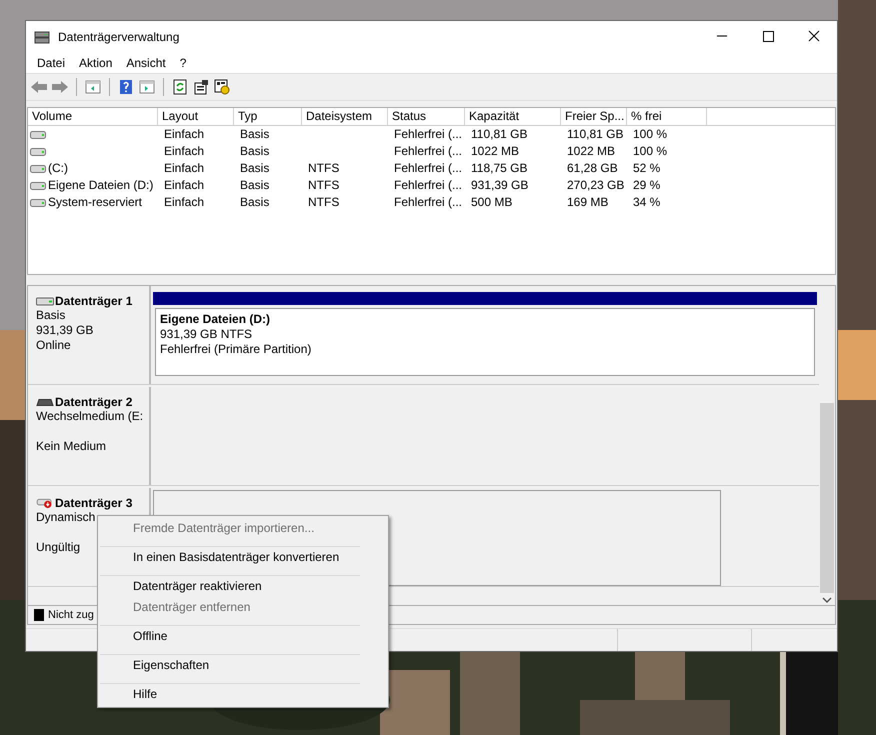 The height and width of the screenshot is (735, 876). What do you see at coordinates (58, 168) in the screenshot?
I see `table-cell: (C:)` at bounding box center [58, 168].